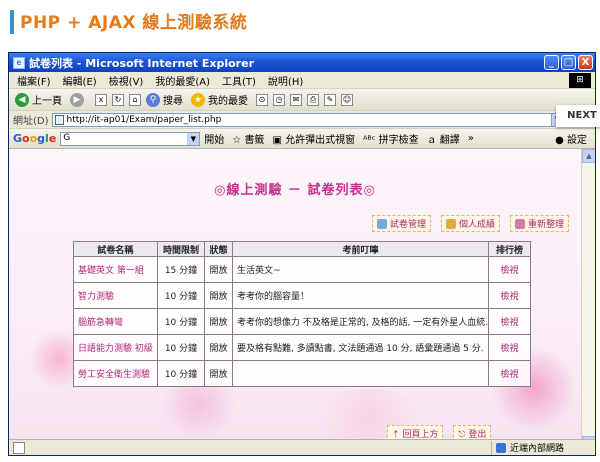  I want to click on stop-icon: x, so click(101, 99).